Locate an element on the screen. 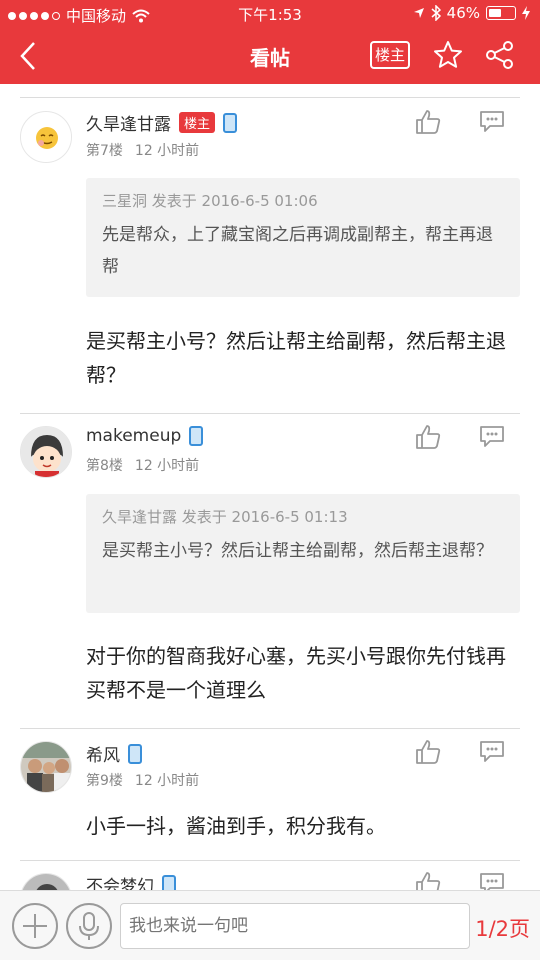  voice-button is located at coordinates (89, 926).